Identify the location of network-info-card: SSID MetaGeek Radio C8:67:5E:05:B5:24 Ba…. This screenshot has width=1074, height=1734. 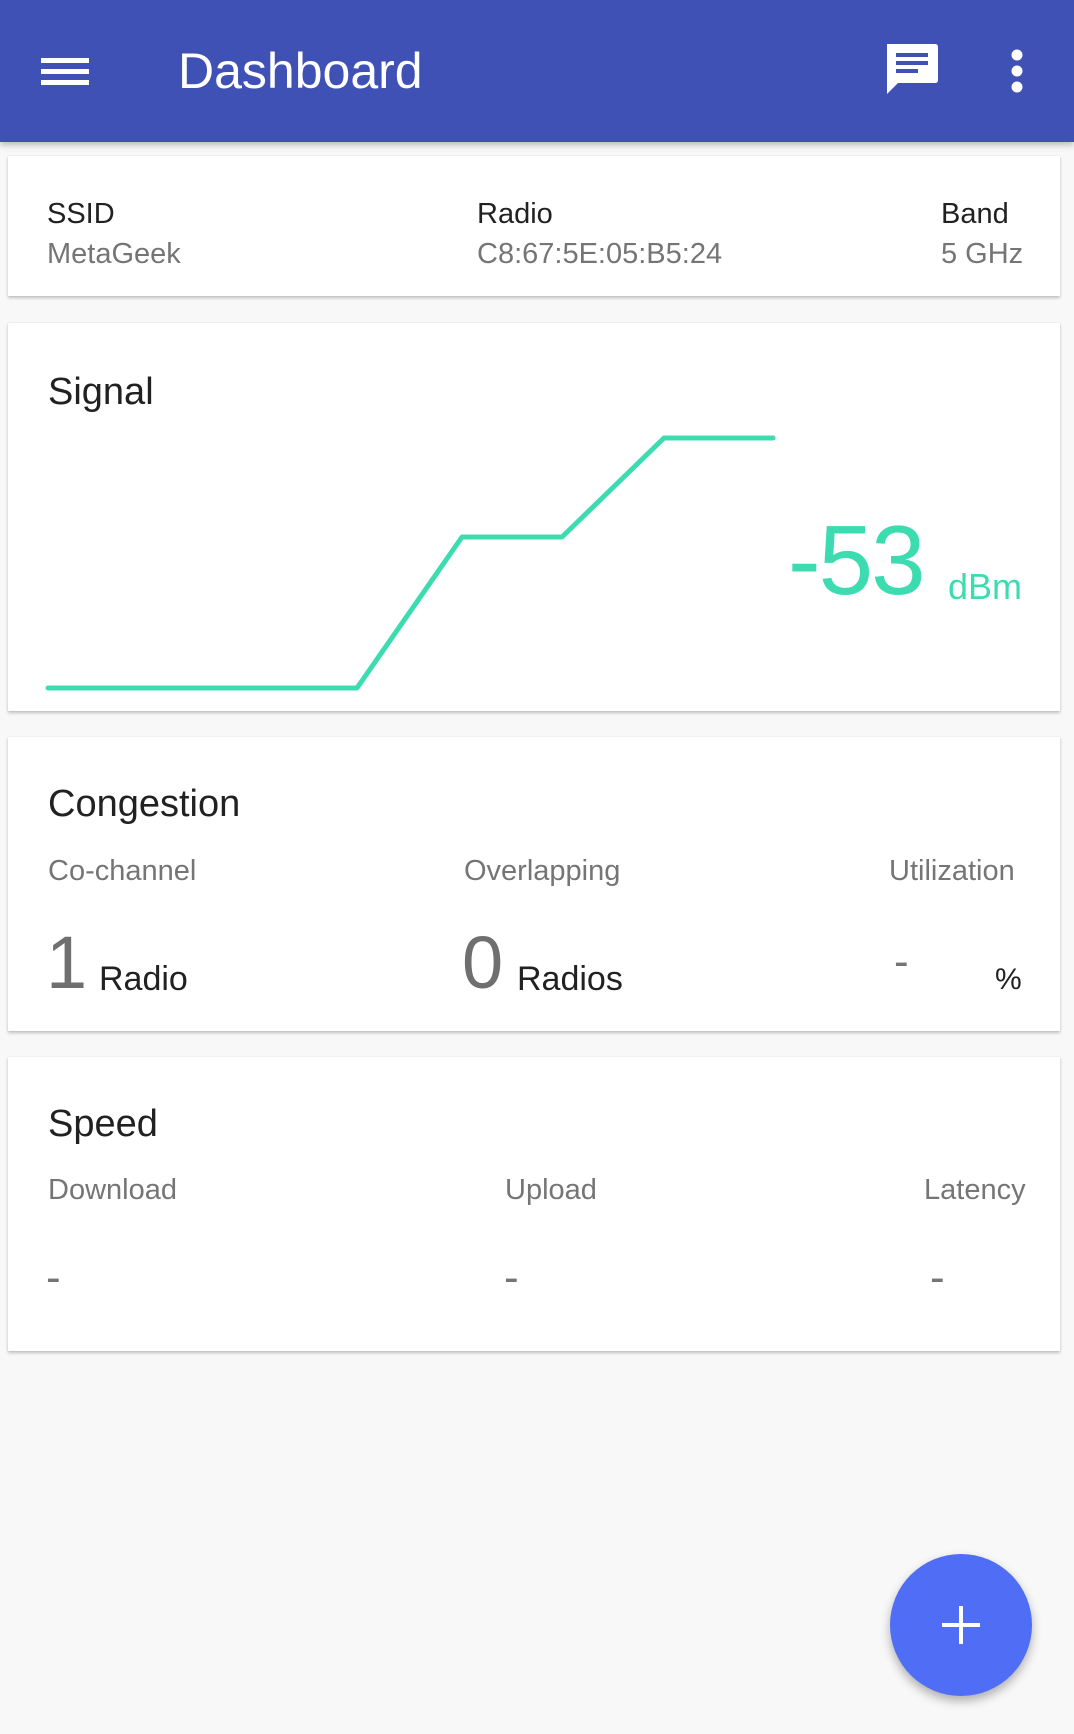
(534, 226).